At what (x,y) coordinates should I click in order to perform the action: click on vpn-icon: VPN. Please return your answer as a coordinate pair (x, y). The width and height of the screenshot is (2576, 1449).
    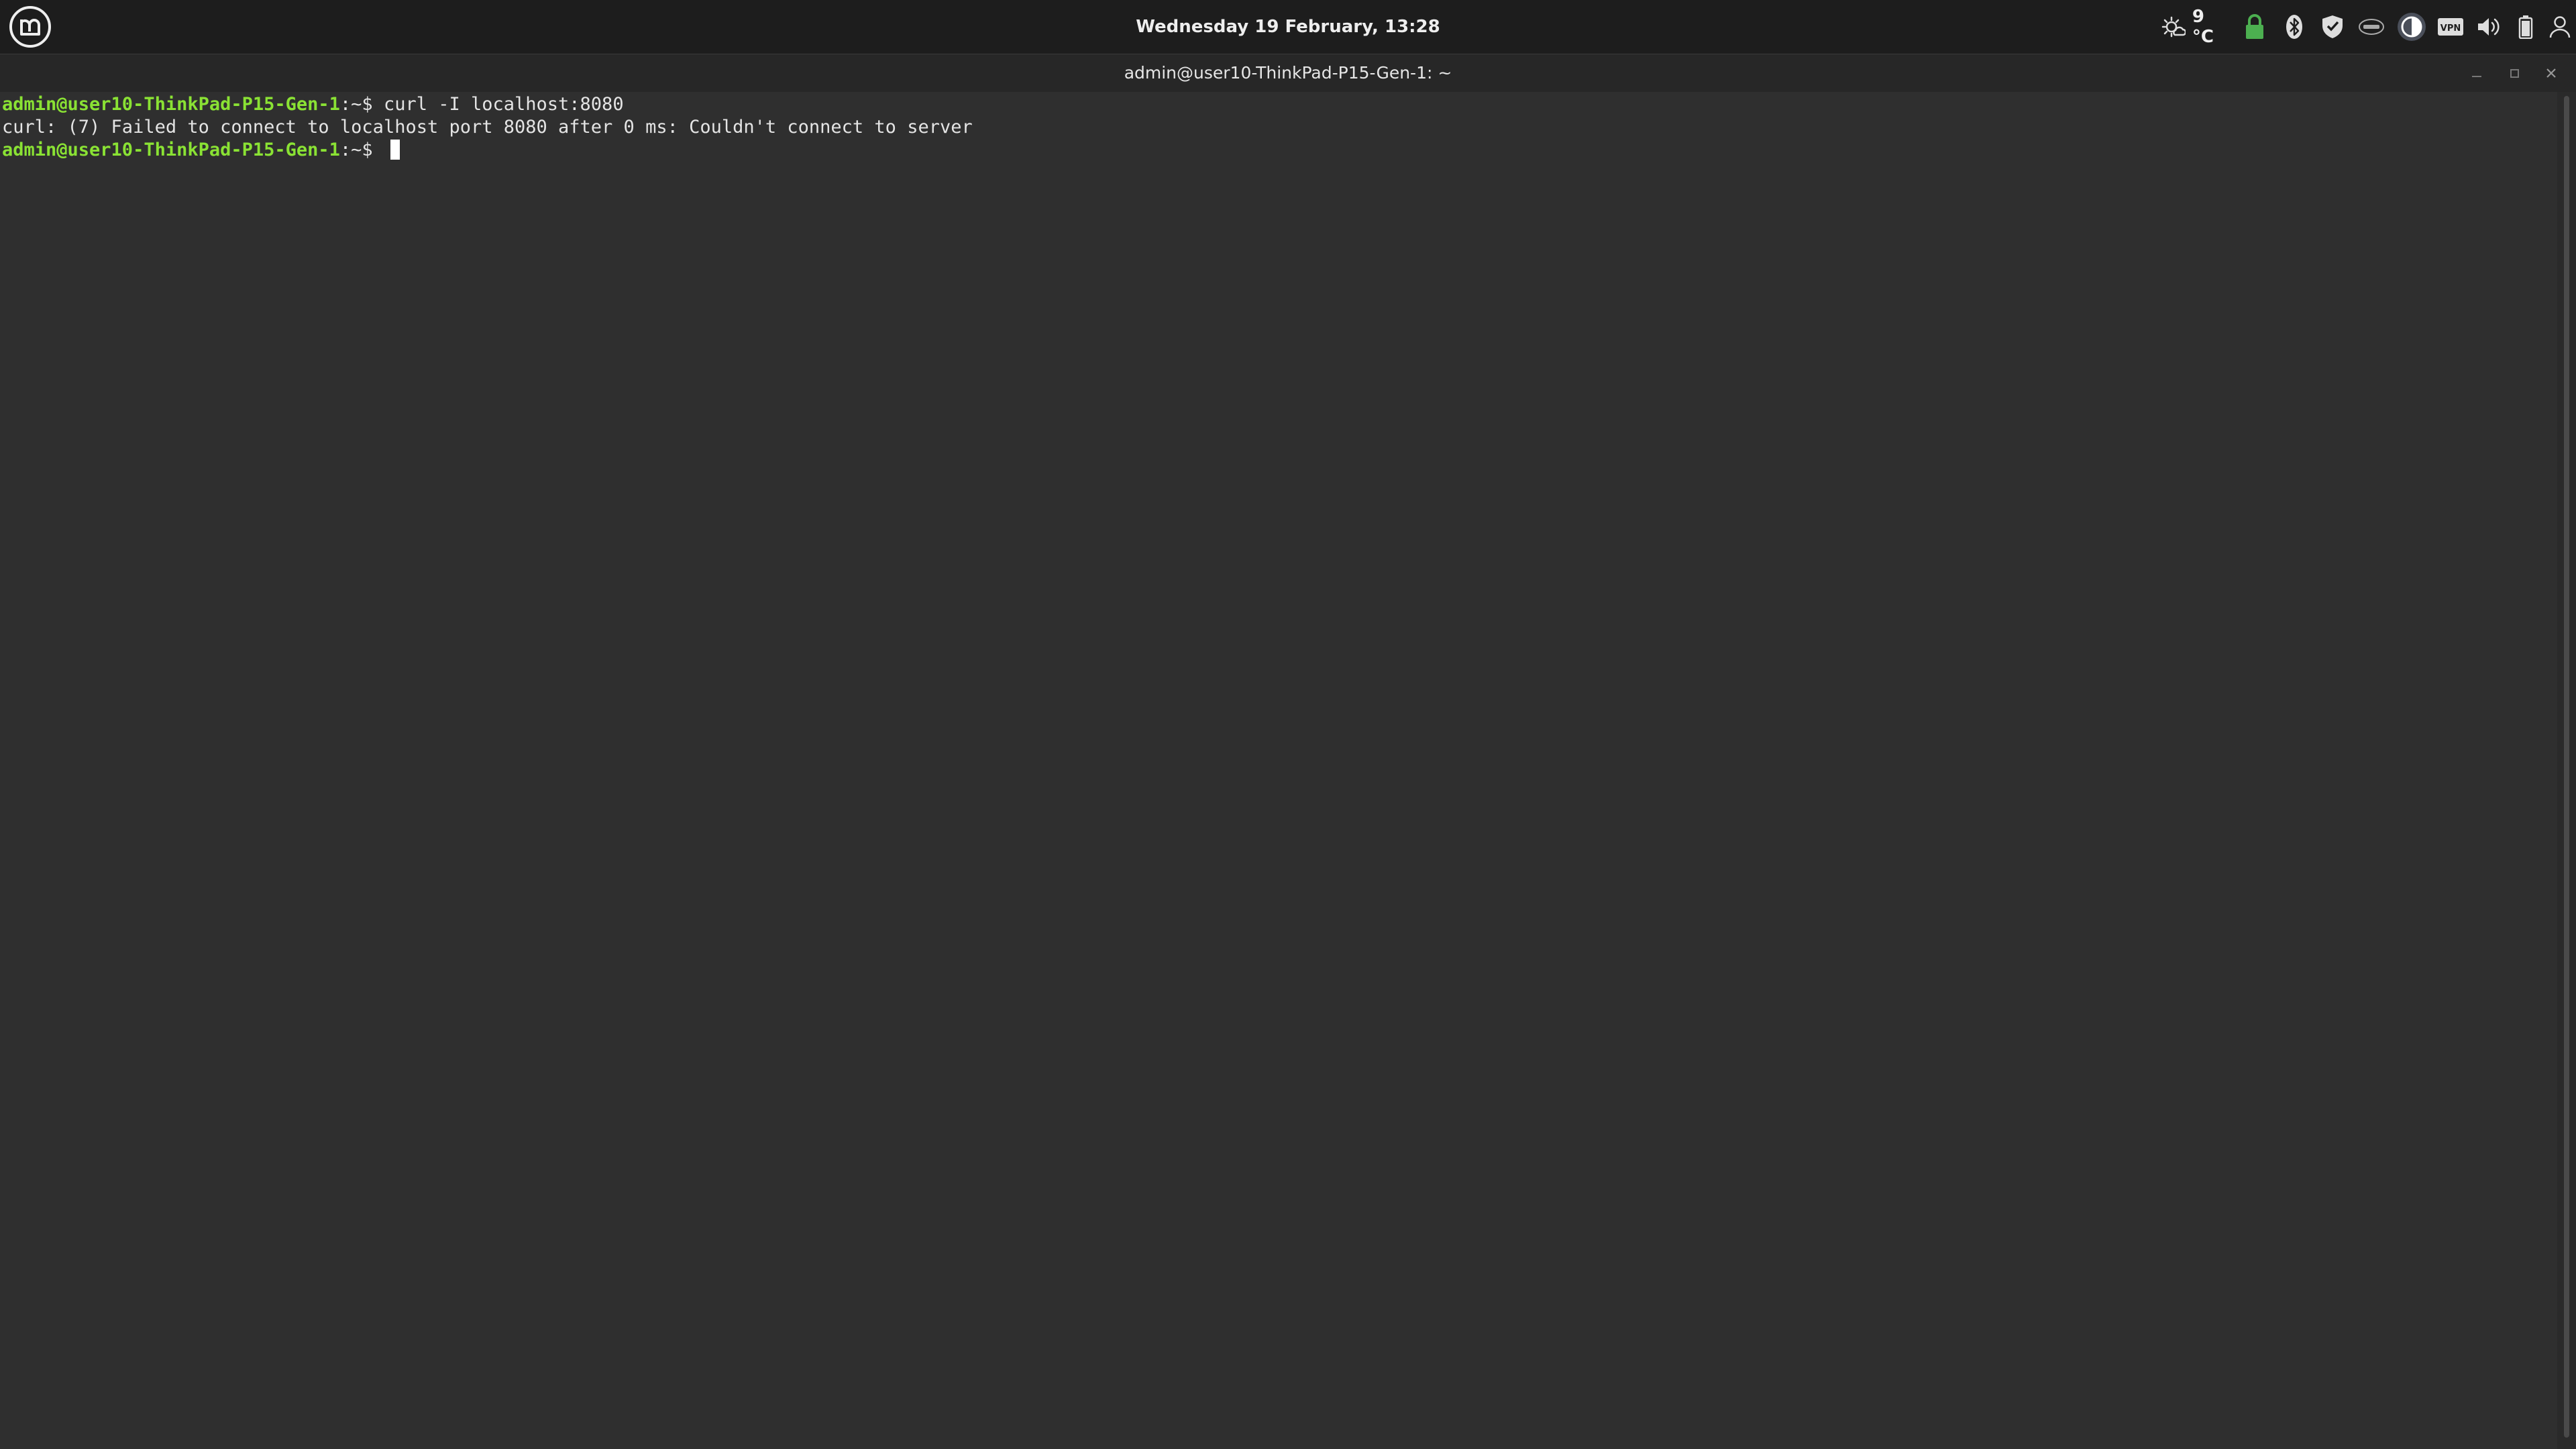
    Looking at the image, I should click on (2450, 27).